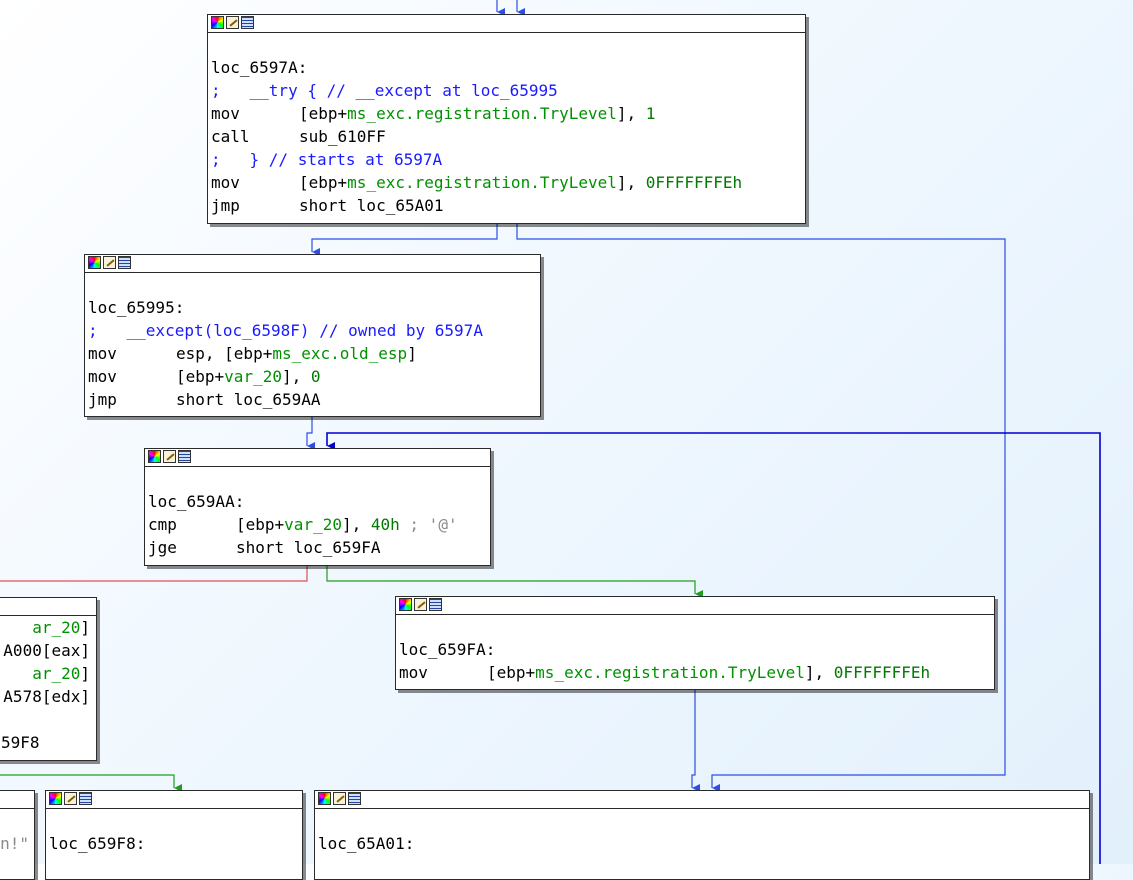 This screenshot has height=880, width=1133. I want to click on code-label: loc_659FA:, so click(695, 649).